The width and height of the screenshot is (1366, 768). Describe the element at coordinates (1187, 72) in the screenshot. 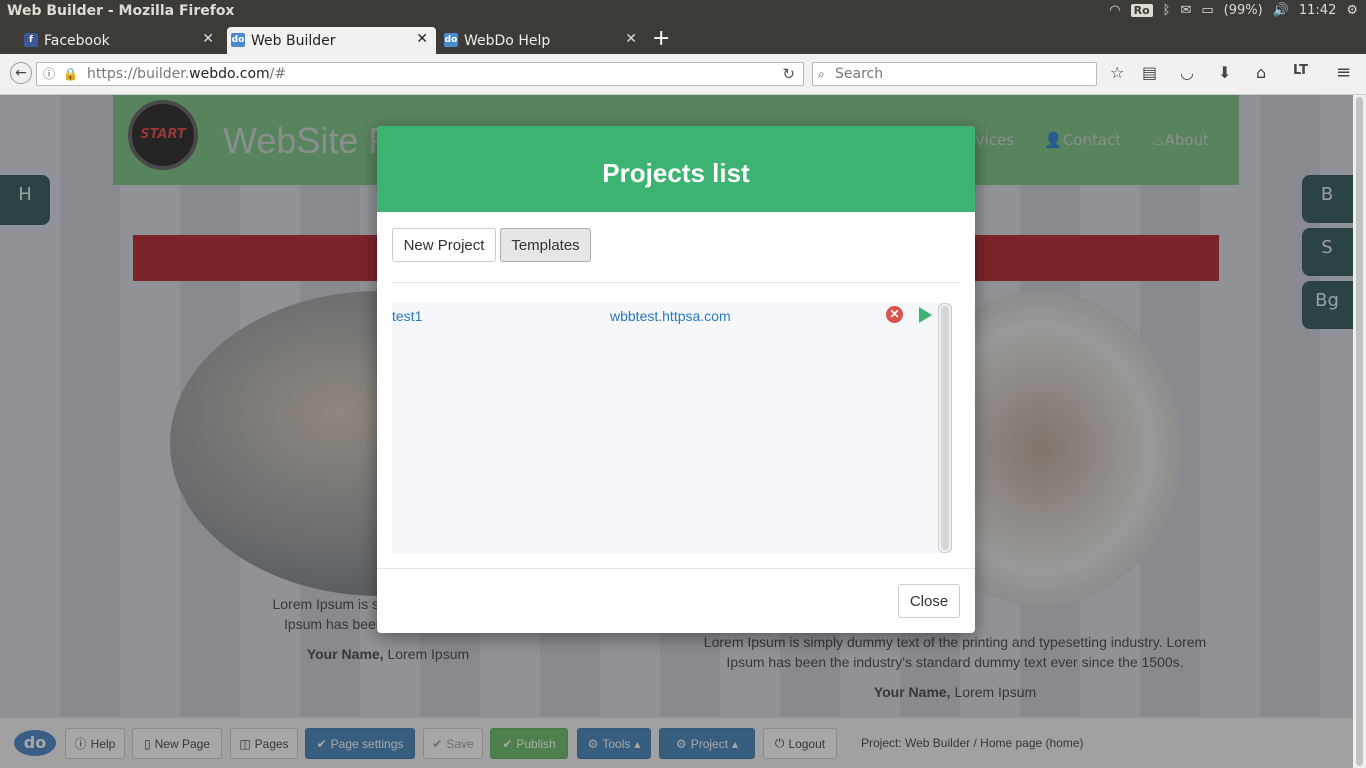

I see `pocket-icon: ◡` at that location.